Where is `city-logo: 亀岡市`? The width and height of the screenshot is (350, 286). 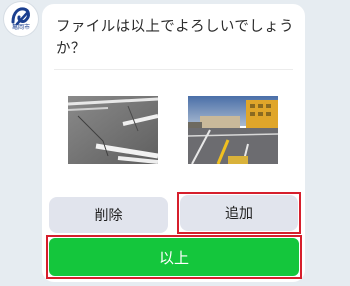
city-logo: 亀岡市 is located at coordinates (21, 19).